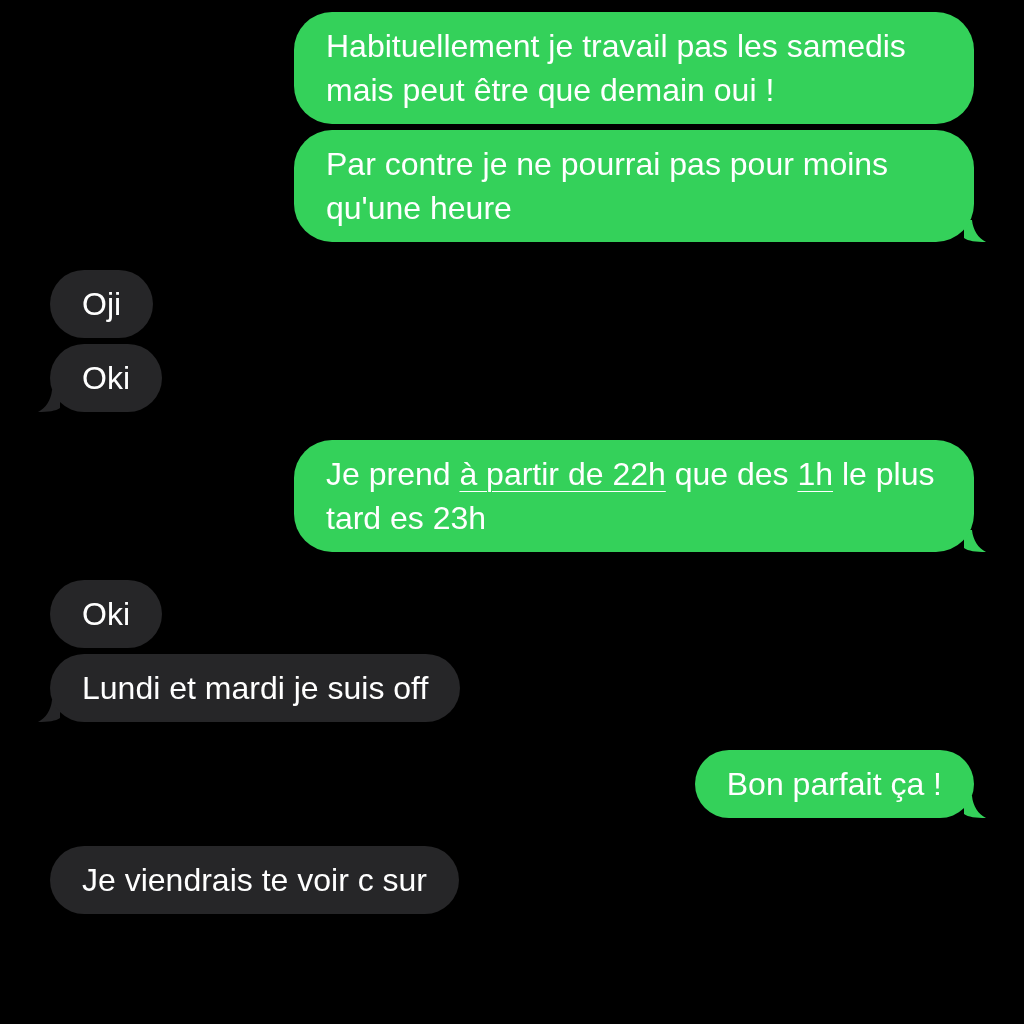  What do you see at coordinates (834, 784) in the screenshot?
I see `sent-message-bubble: Bon parfait ça !` at bounding box center [834, 784].